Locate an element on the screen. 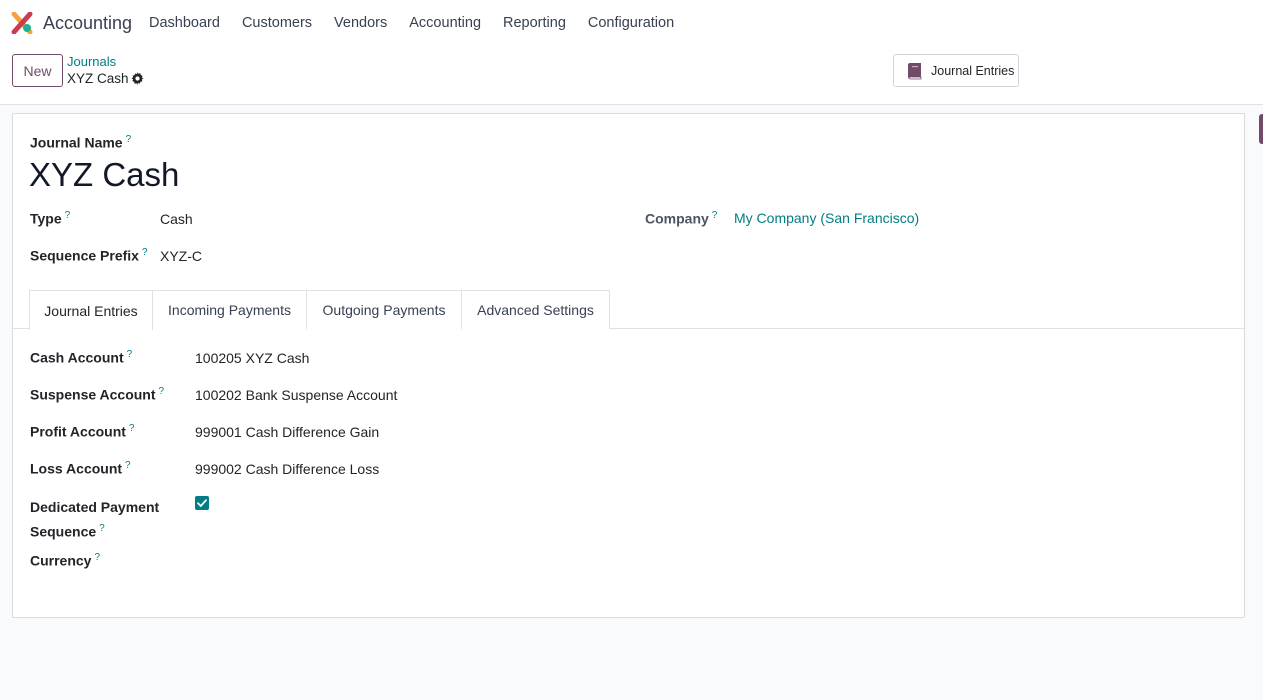 The width and height of the screenshot is (1263, 700). menu-vendors: Vendors is located at coordinates (360, 23).